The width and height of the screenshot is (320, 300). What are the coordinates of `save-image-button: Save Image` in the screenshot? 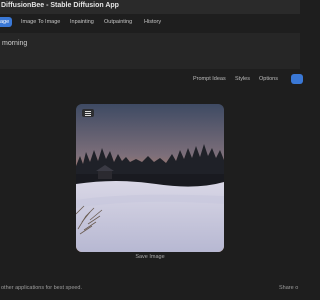 It's located at (150, 257).